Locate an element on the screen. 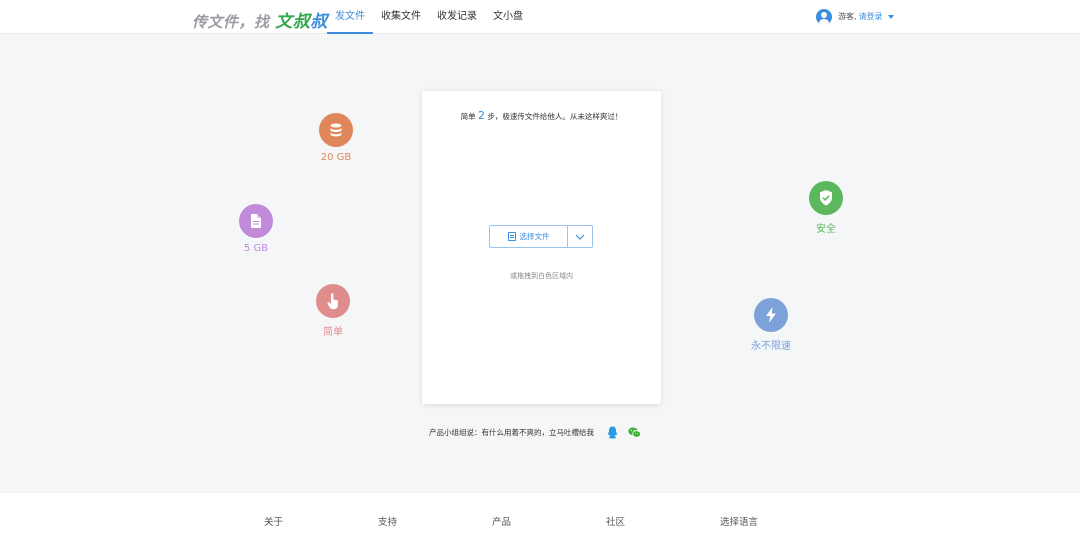  feature-simple: 简单 is located at coordinates (333, 311).